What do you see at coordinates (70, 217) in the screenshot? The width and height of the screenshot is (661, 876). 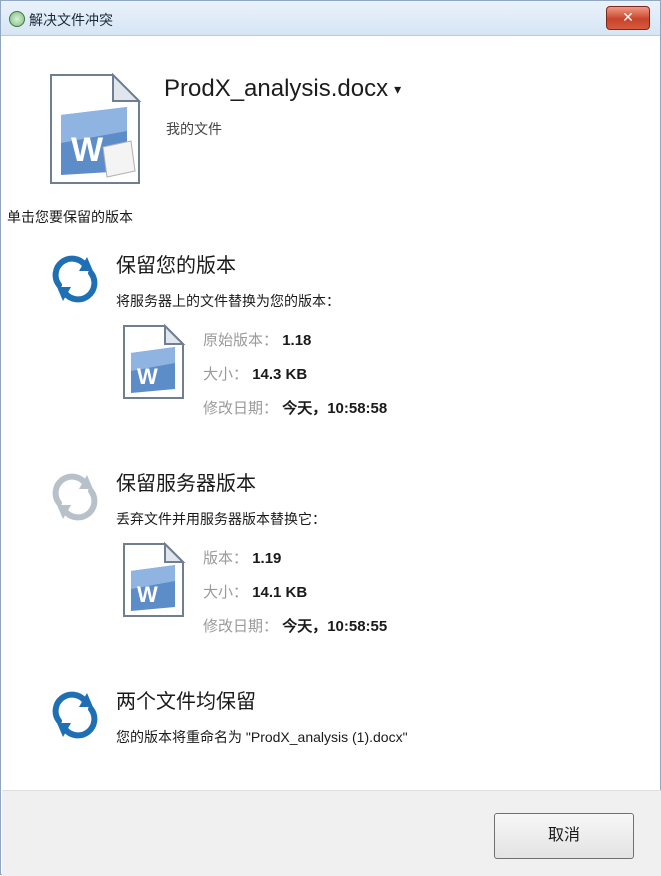 I see `instruction-text: 单击您要保留的版本` at bounding box center [70, 217].